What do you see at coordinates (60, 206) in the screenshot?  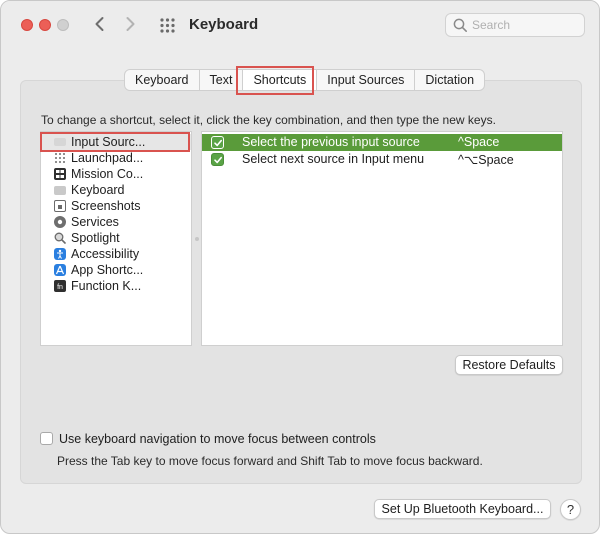 I see `screenshots-icon` at bounding box center [60, 206].